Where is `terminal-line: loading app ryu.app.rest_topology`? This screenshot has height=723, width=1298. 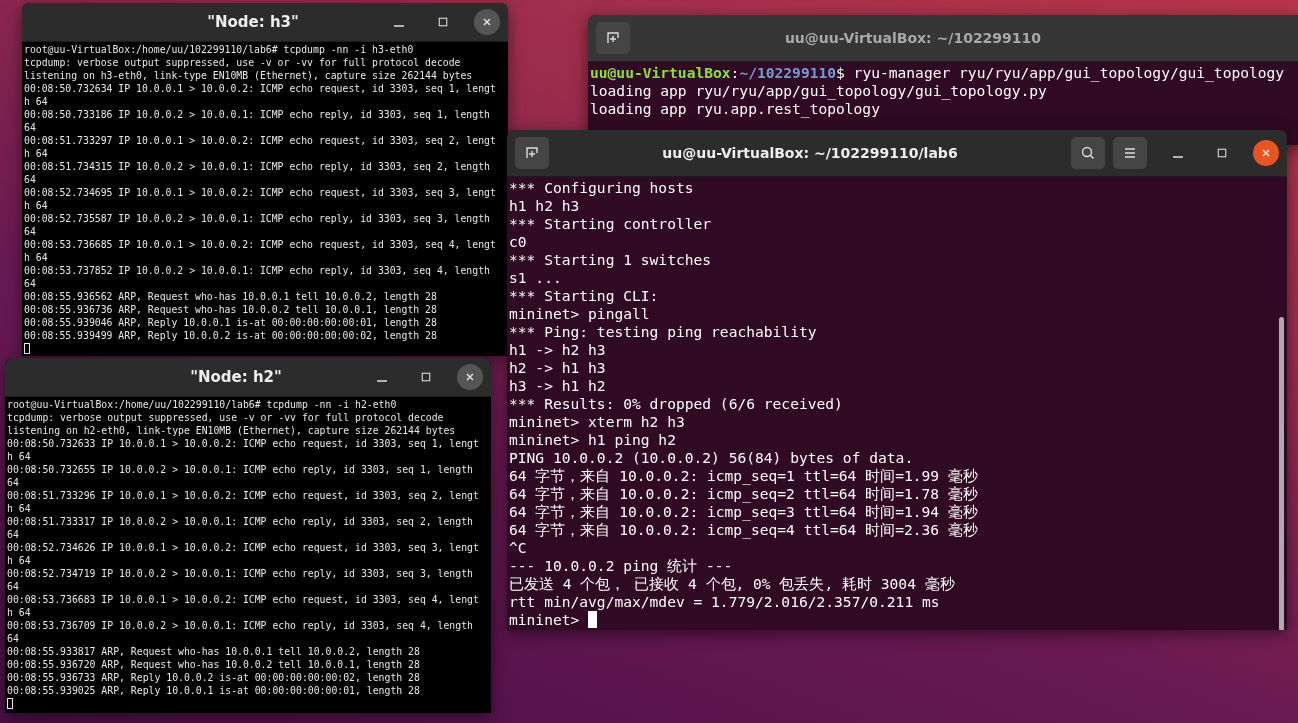
terminal-line: loading app ryu.app.rest_topology is located at coordinates (735, 109).